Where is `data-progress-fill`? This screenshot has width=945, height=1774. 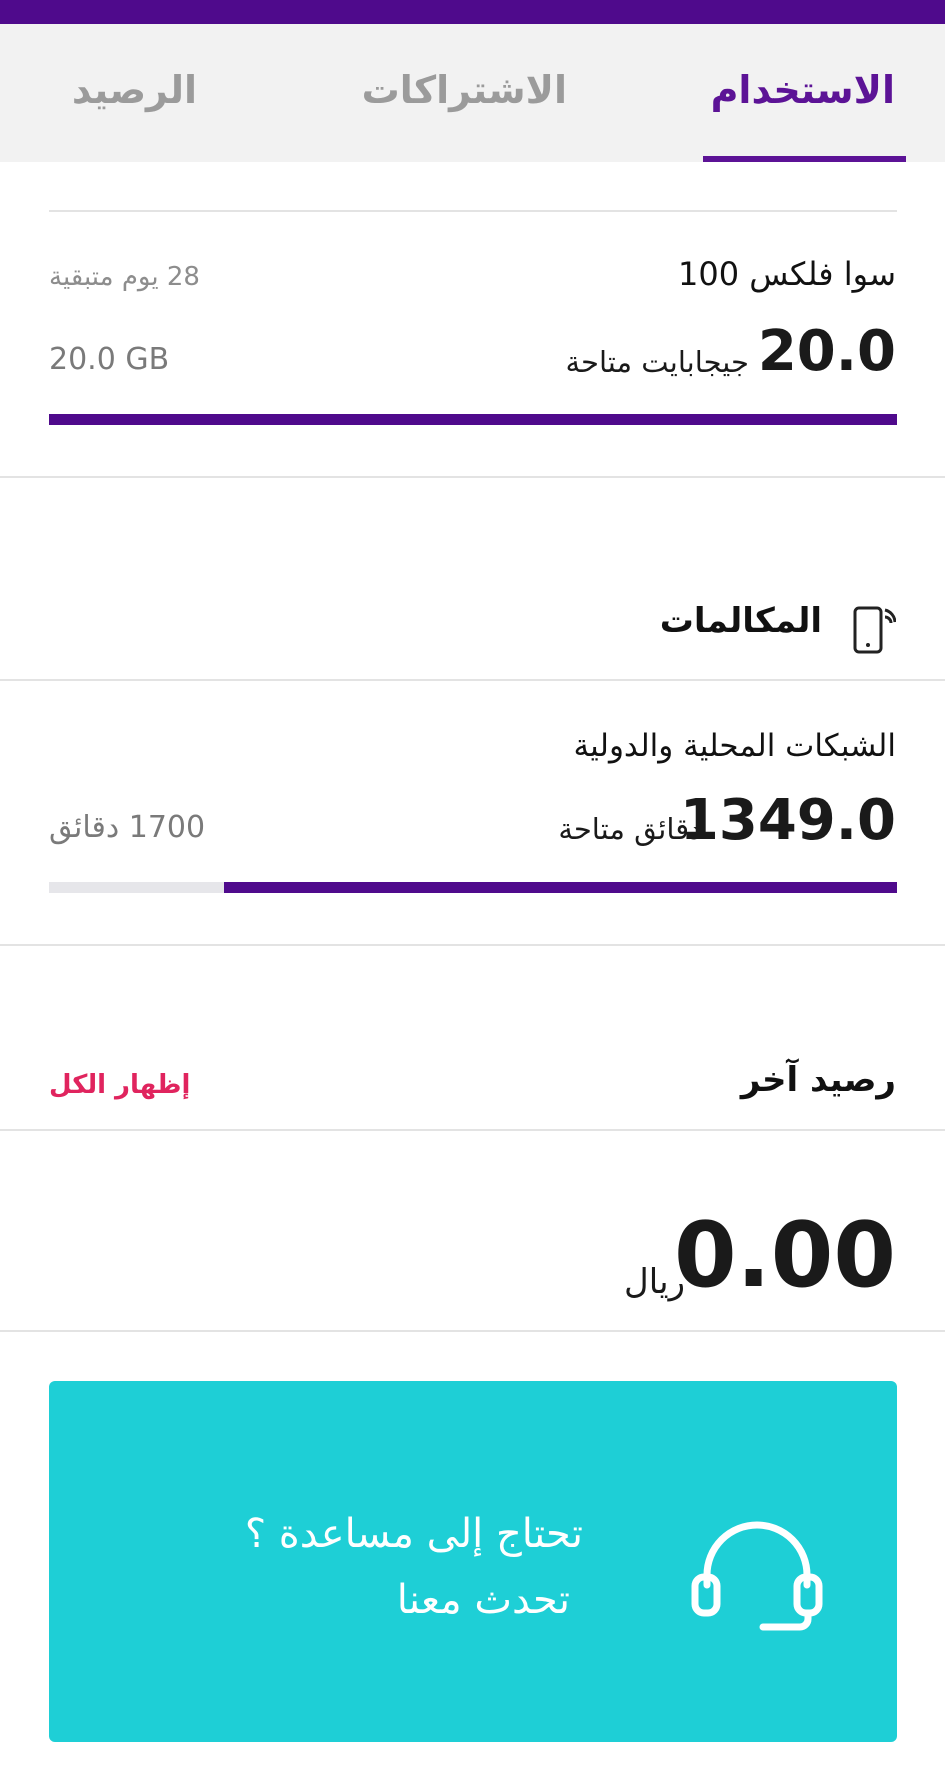 data-progress-fill is located at coordinates (473, 419).